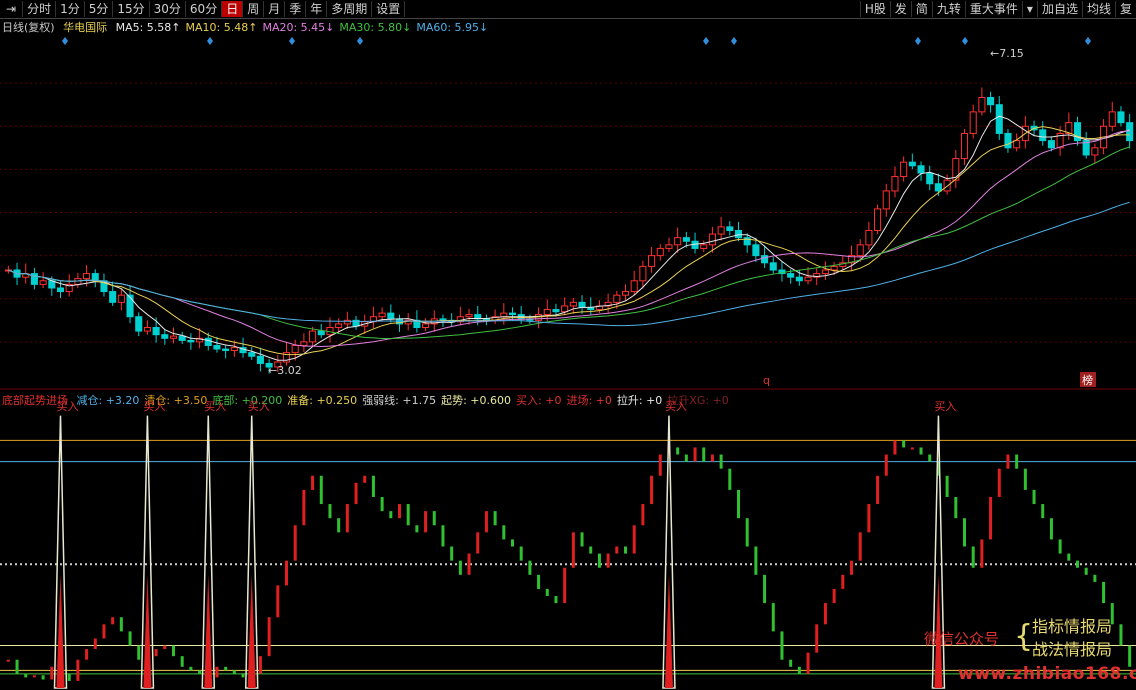 The height and width of the screenshot is (690, 1136). What do you see at coordinates (945, 406) in the screenshot?
I see `buy-label: 买入` at bounding box center [945, 406].